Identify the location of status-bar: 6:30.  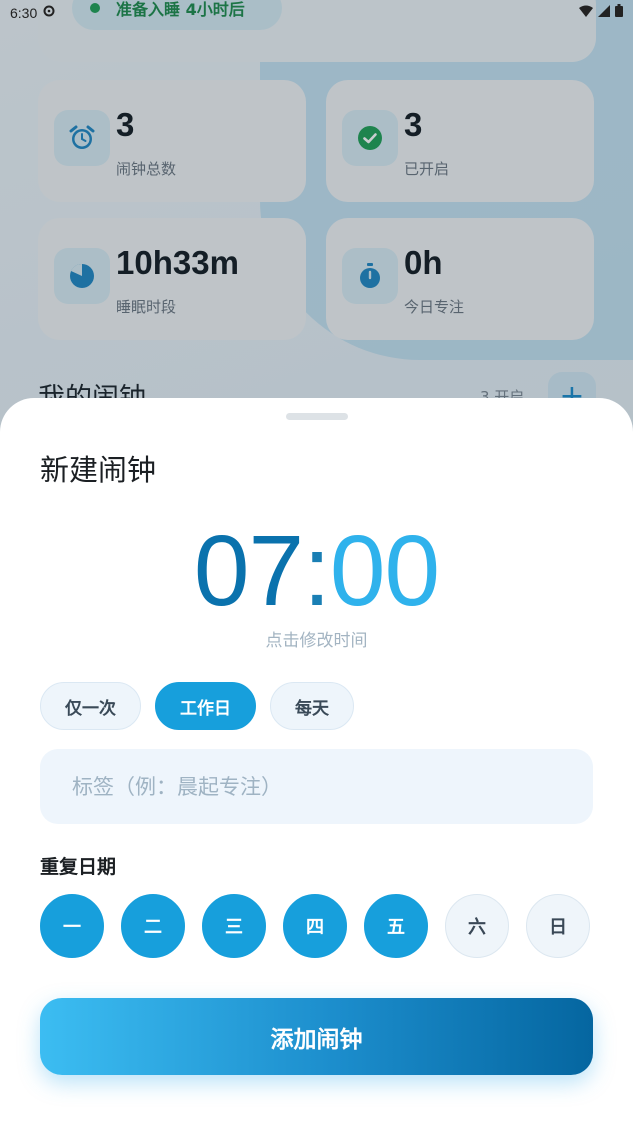
(316, 12).